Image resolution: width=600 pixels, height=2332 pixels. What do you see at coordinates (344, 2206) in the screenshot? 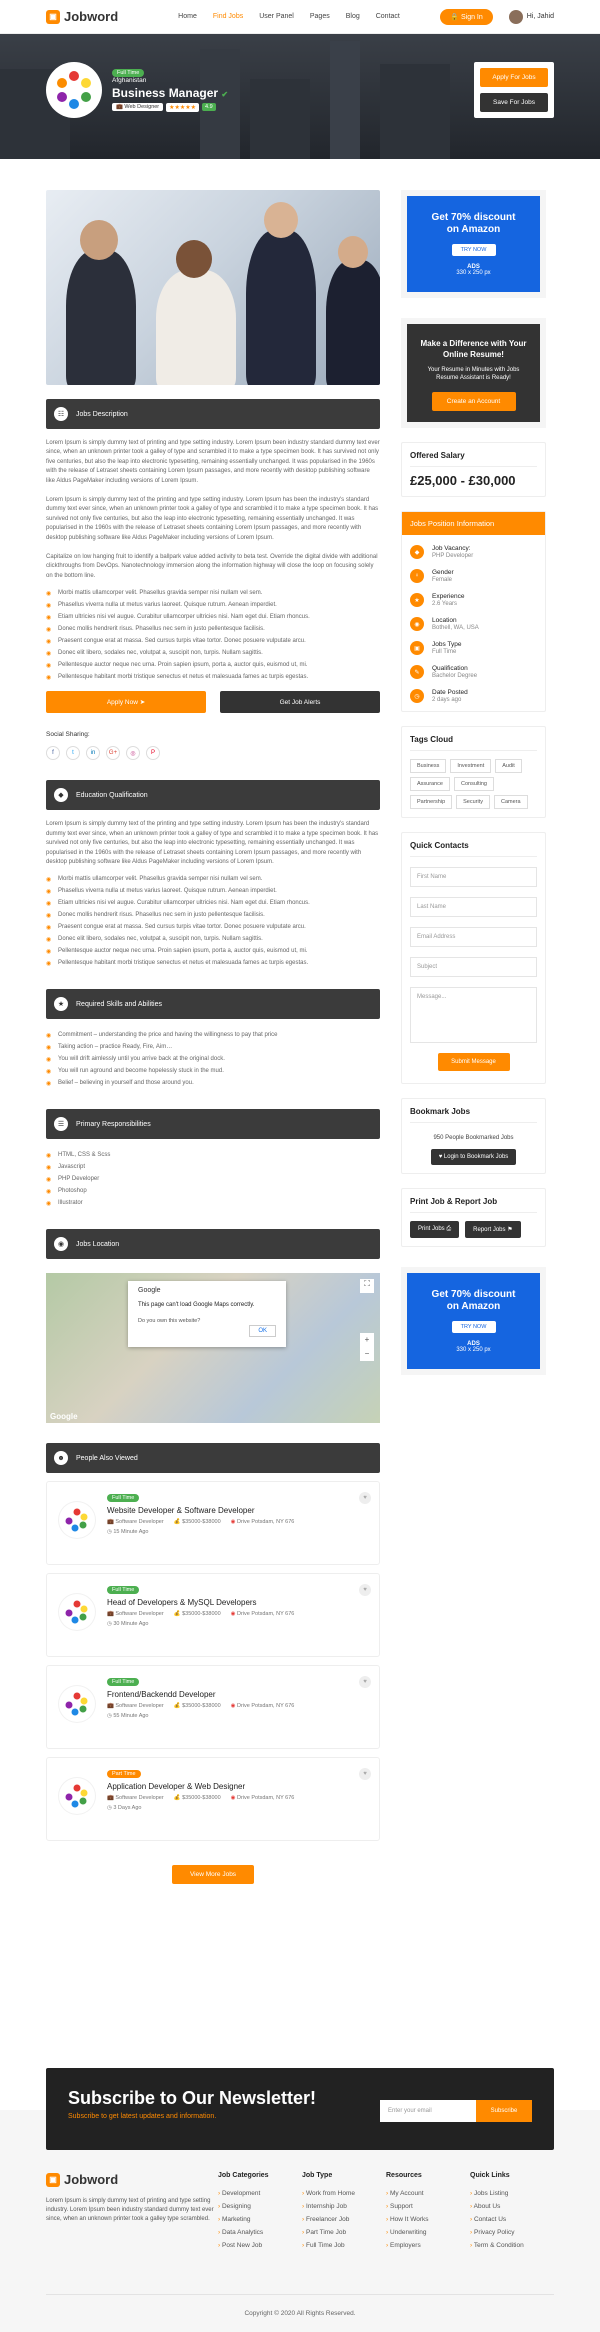
I see `footer-link: Internship Job` at bounding box center [344, 2206].